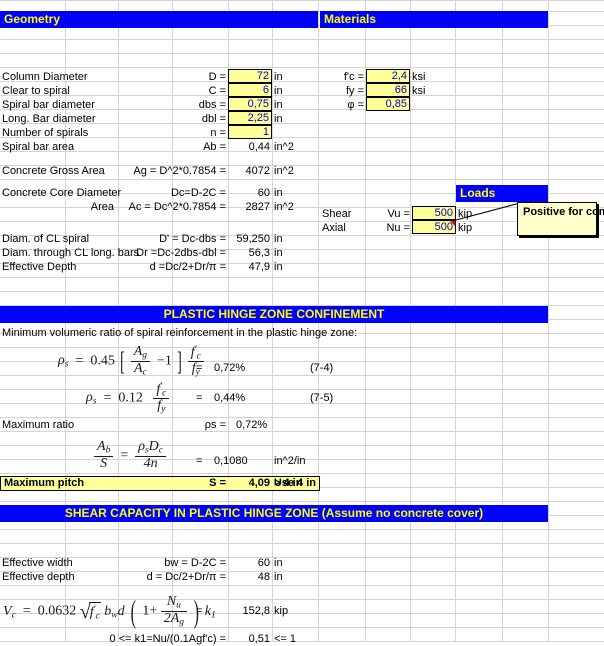  What do you see at coordinates (278, 193) in the screenshot?
I see `unit-concrete-core-diameter: in` at bounding box center [278, 193].